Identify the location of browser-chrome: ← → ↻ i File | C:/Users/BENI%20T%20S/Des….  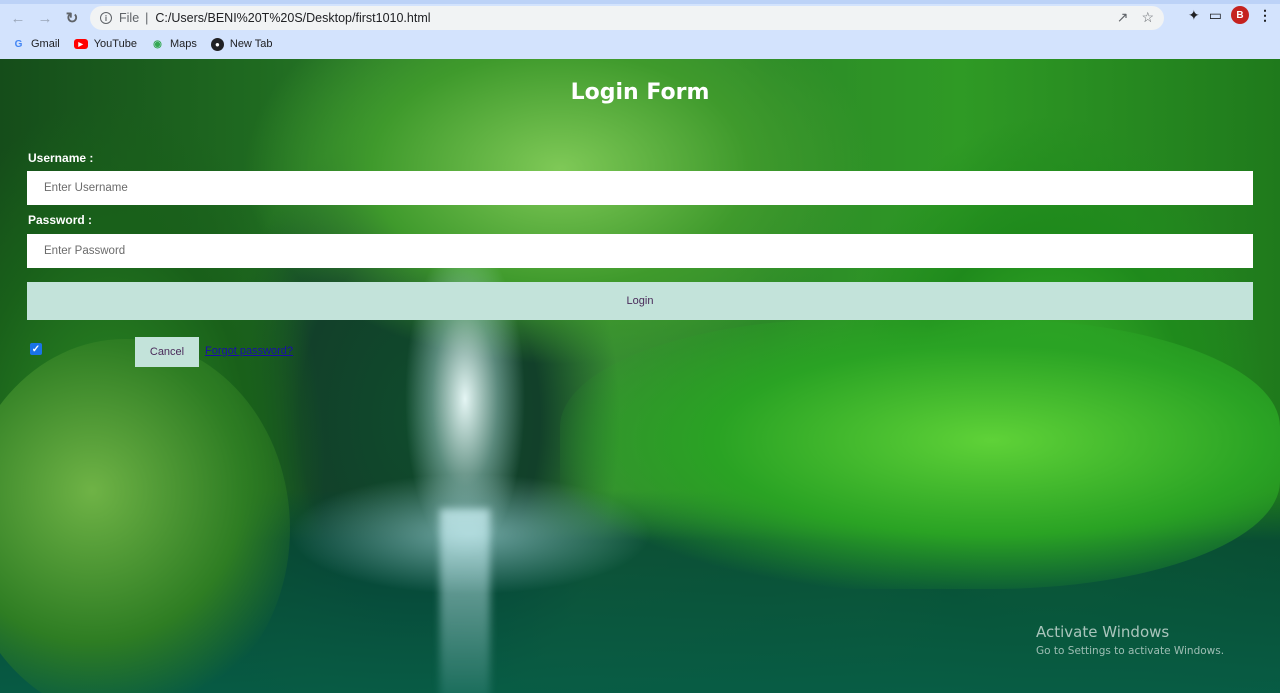
(640, 29).